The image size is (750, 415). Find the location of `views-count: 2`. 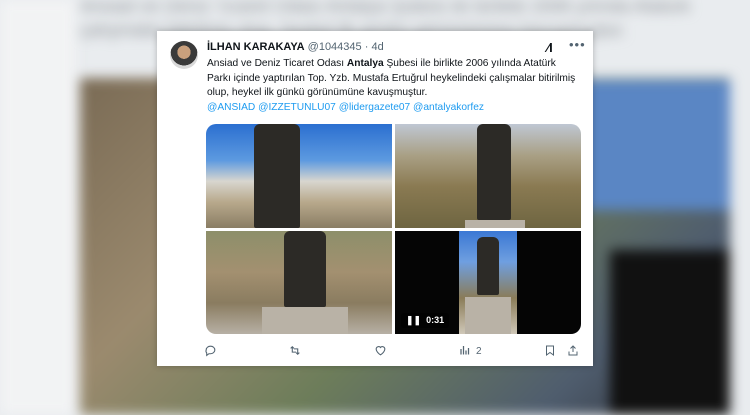

views-count: 2 is located at coordinates (479, 351).